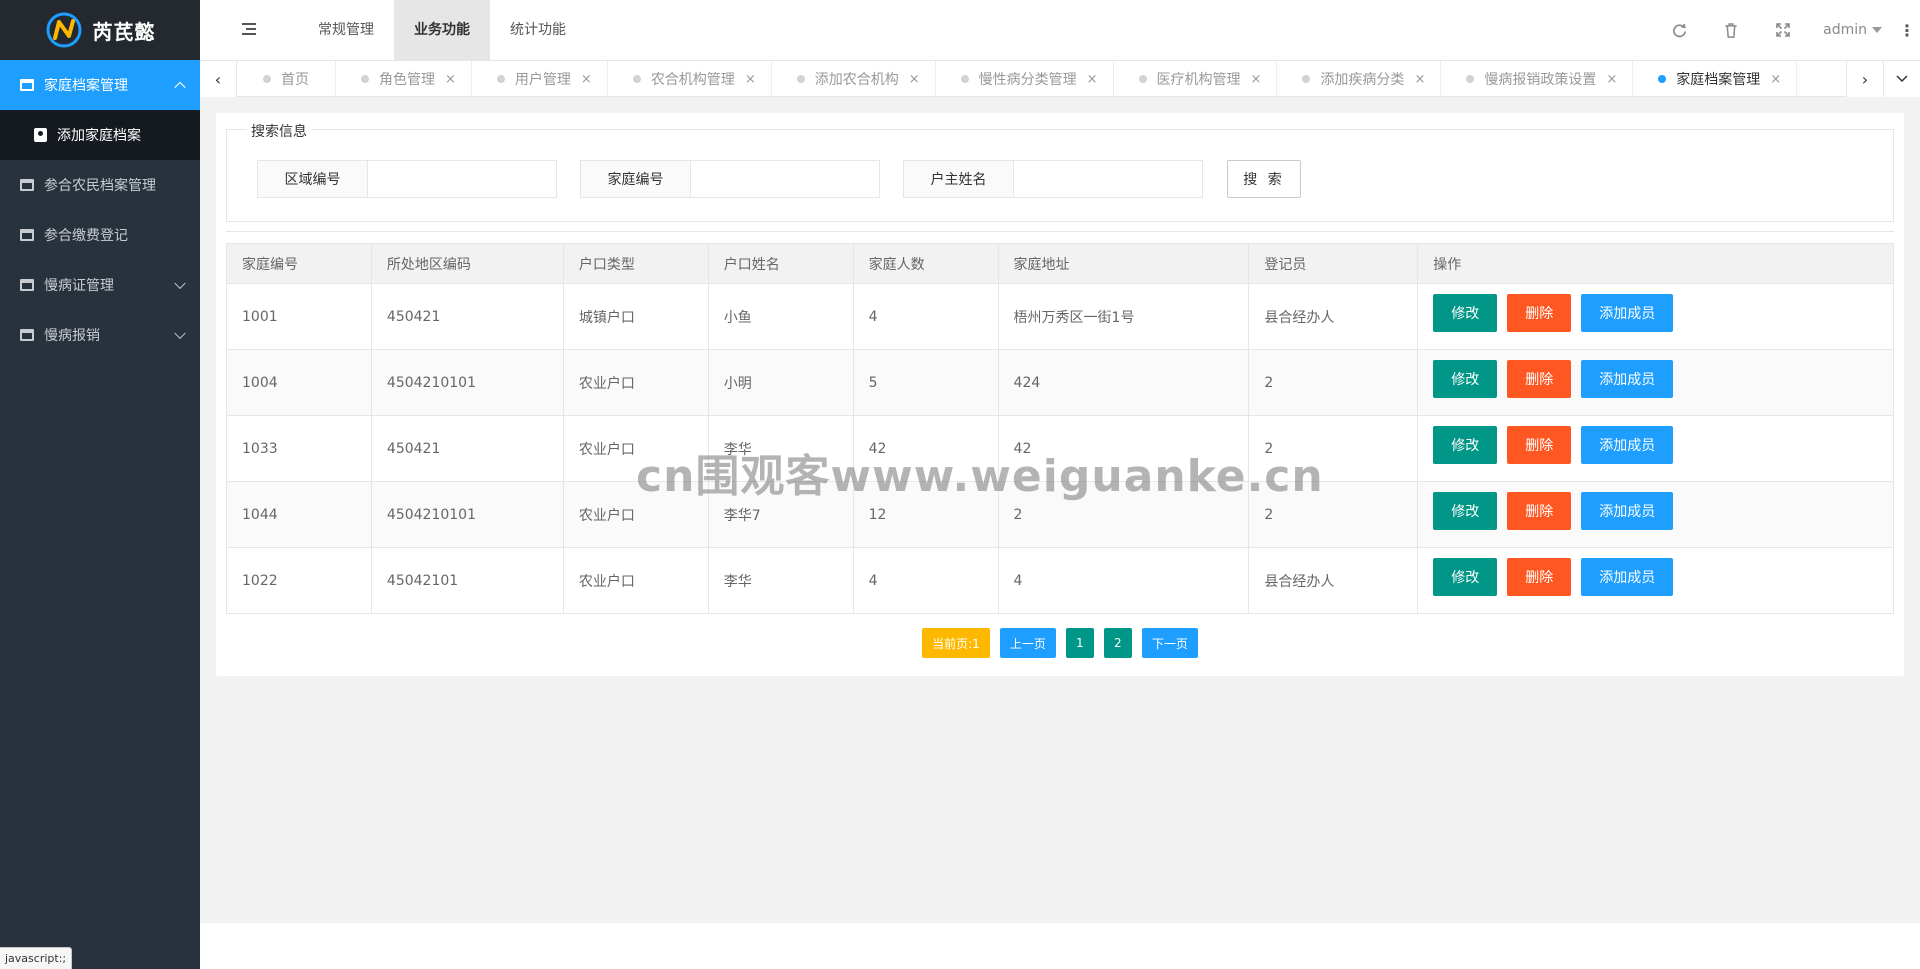 This screenshot has width=1920, height=969. What do you see at coordinates (299, 263) in the screenshot?
I see `column-header: 家庭编号` at bounding box center [299, 263].